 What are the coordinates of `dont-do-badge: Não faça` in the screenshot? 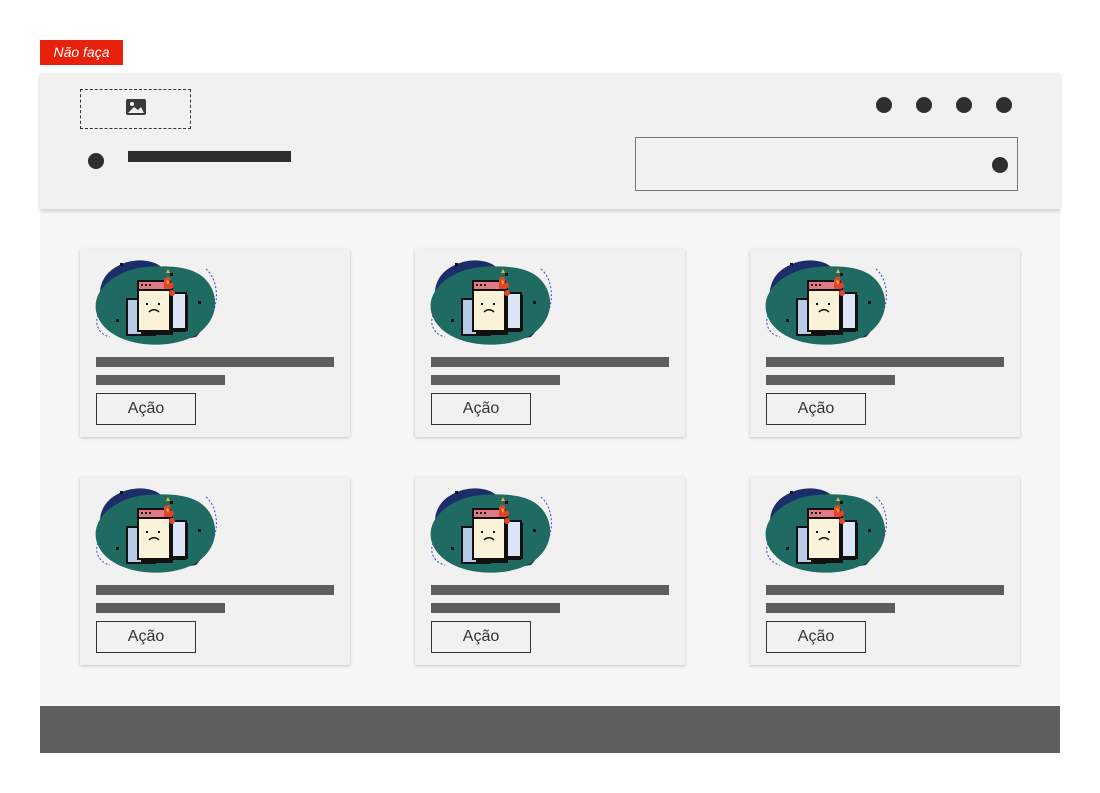 It's located at (81, 52).